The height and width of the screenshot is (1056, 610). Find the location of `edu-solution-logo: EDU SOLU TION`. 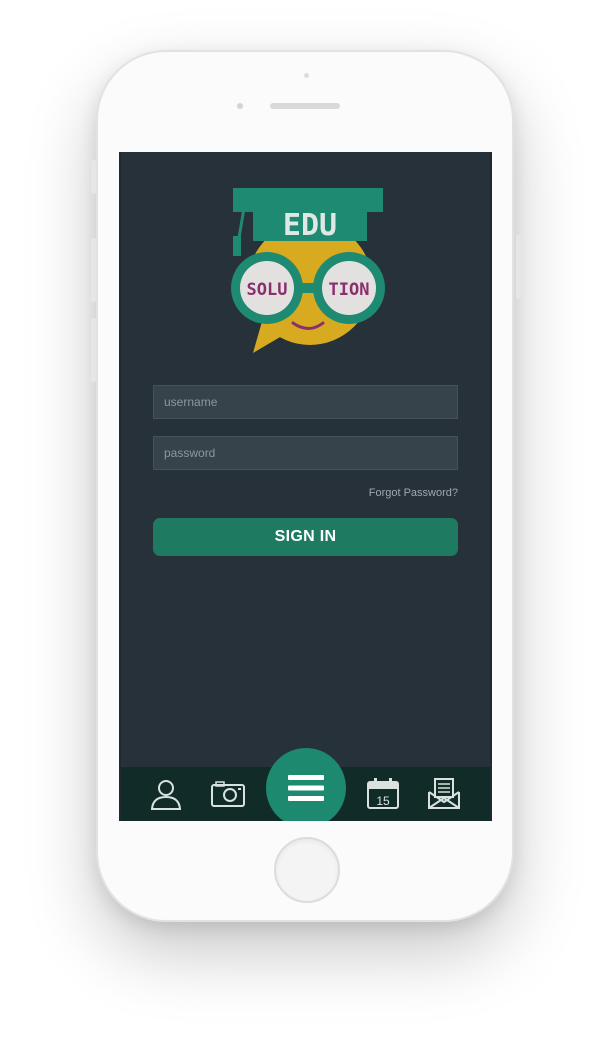

edu-solution-logo: EDU SOLU TION is located at coordinates (308, 270).